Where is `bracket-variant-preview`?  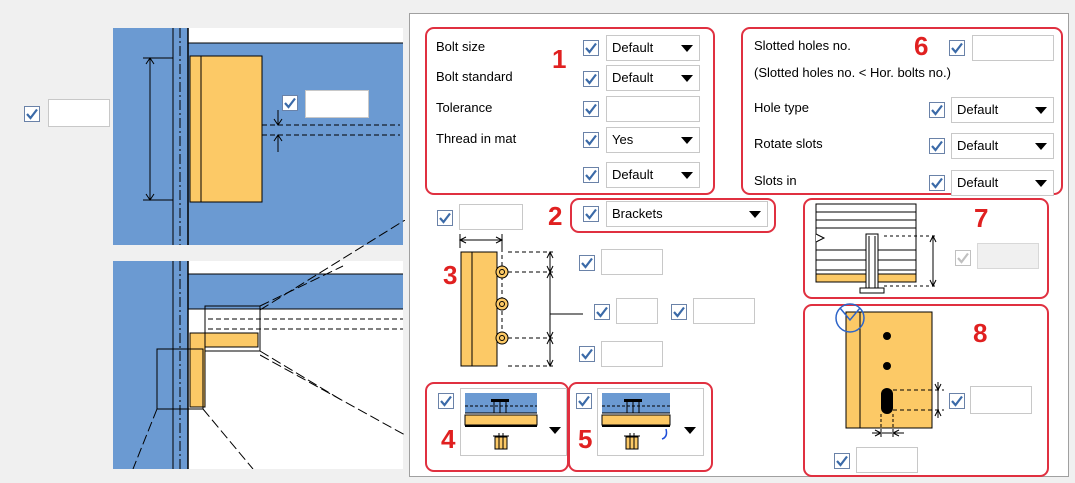
bracket-variant-preview is located at coordinates (648, 421).